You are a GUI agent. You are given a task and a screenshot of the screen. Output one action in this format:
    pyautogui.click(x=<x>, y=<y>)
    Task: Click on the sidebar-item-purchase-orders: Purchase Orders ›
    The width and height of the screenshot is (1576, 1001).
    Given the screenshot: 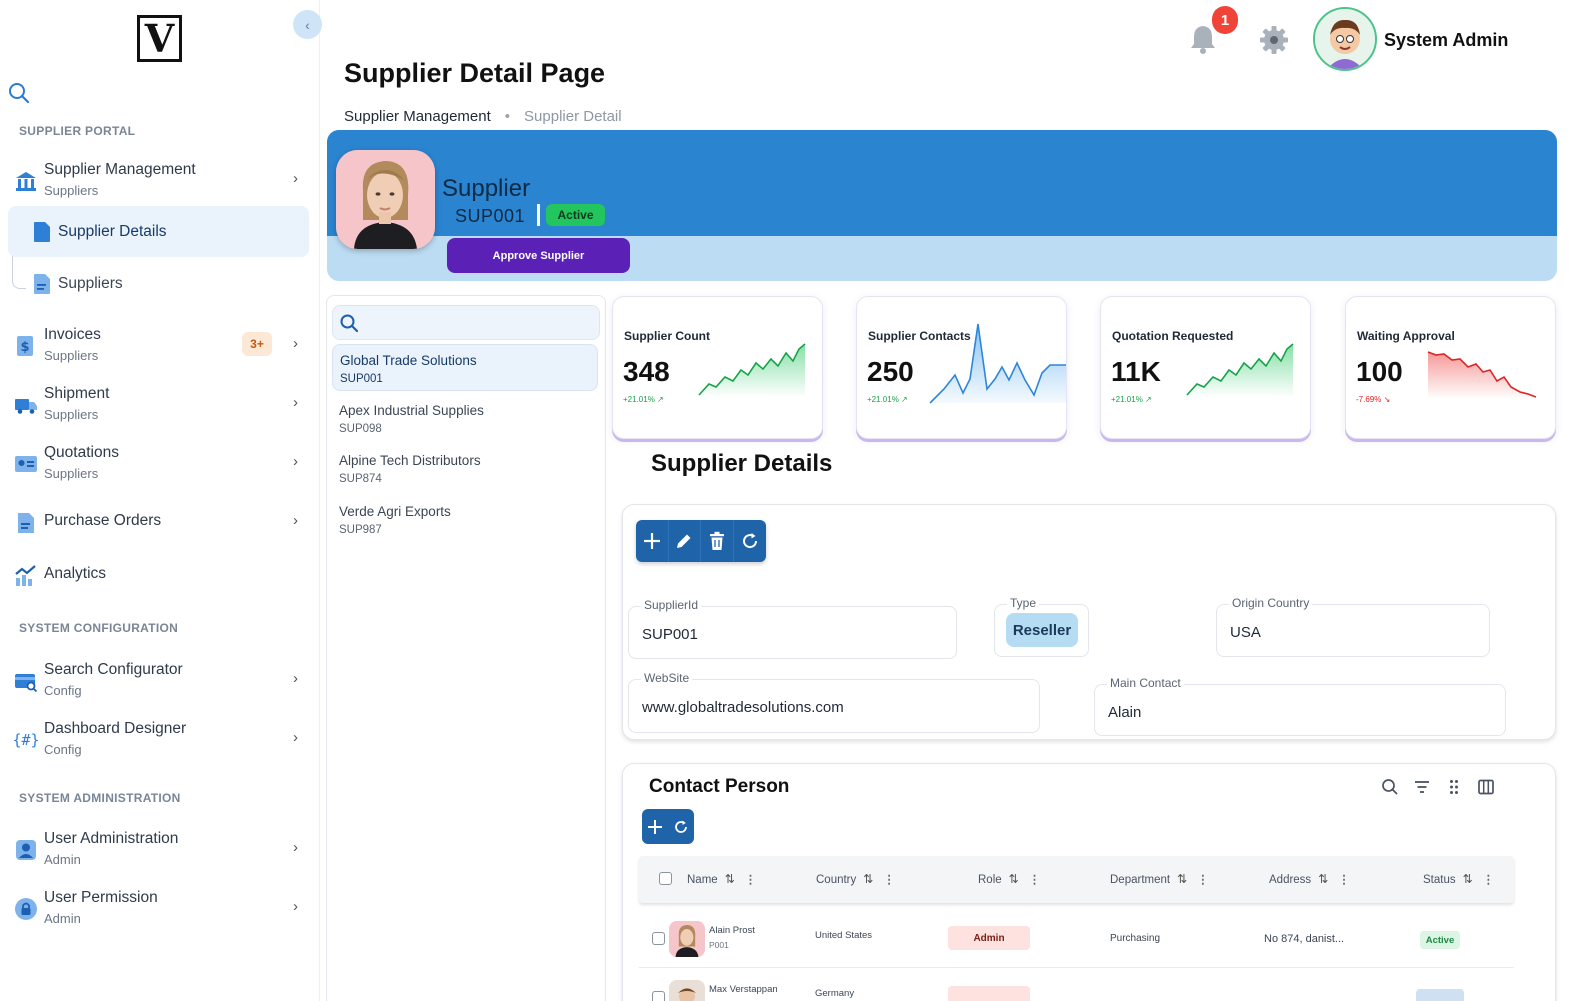 What is the action you would take?
    pyautogui.click(x=160, y=522)
    